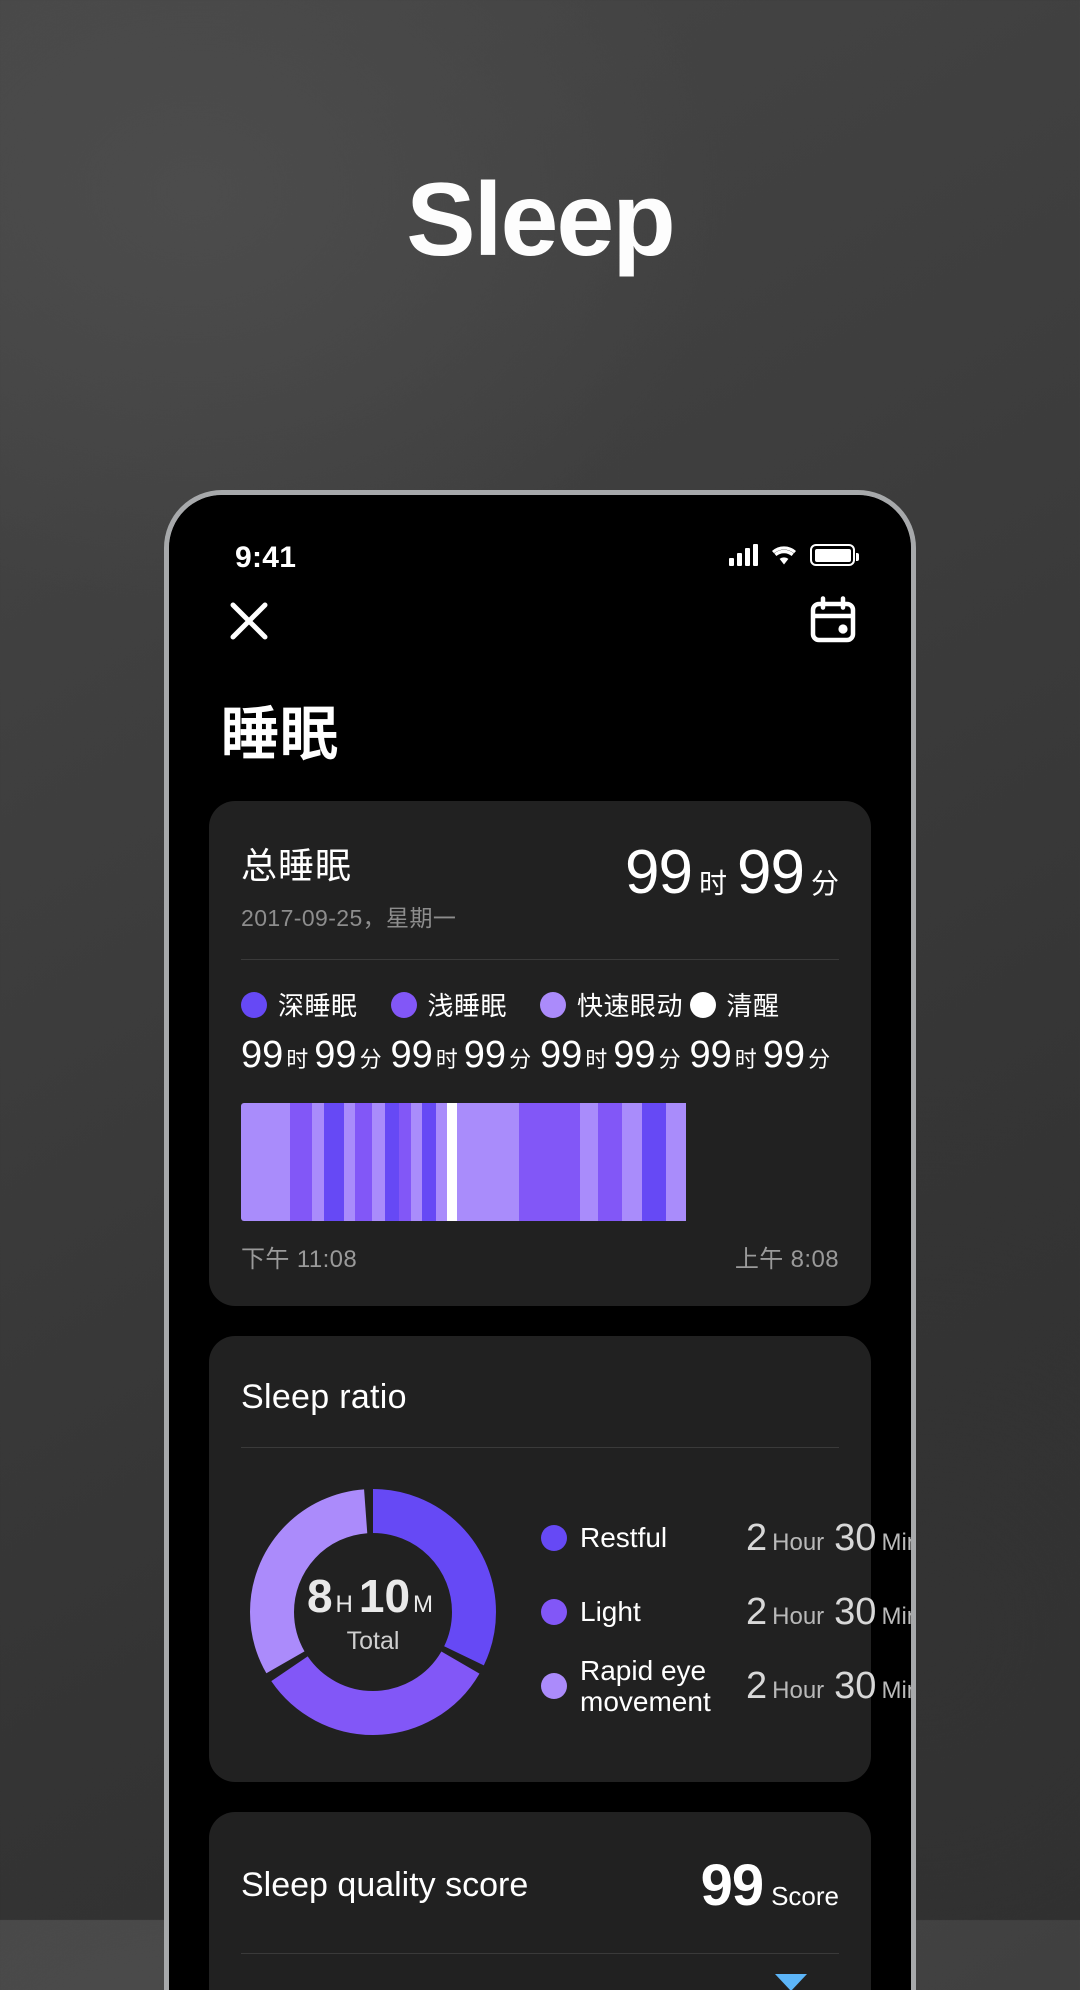 The width and height of the screenshot is (1080, 1990). What do you see at coordinates (764, 1031) in the screenshot?
I see `sleep-stage-4: 清醒 99 时 99 分` at bounding box center [764, 1031].